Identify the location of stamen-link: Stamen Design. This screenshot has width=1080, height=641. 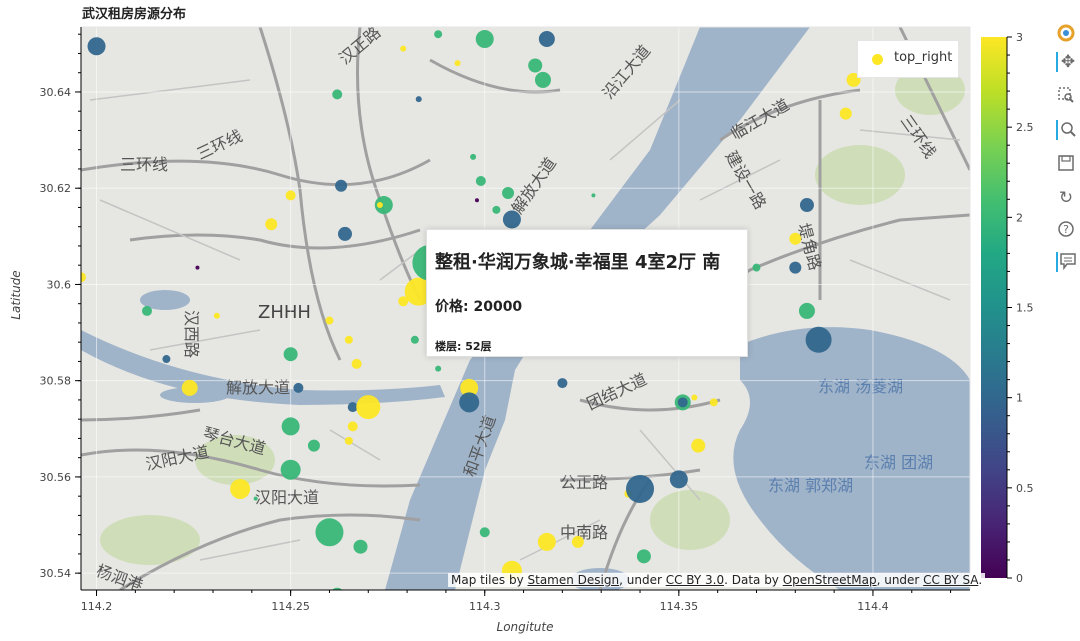
(574, 580).